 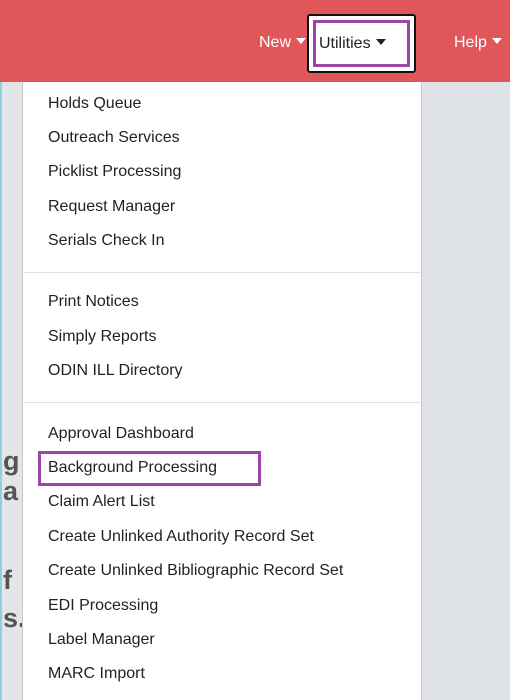 I want to click on menu-item-marc-import: MARC Import, so click(x=96, y=674).